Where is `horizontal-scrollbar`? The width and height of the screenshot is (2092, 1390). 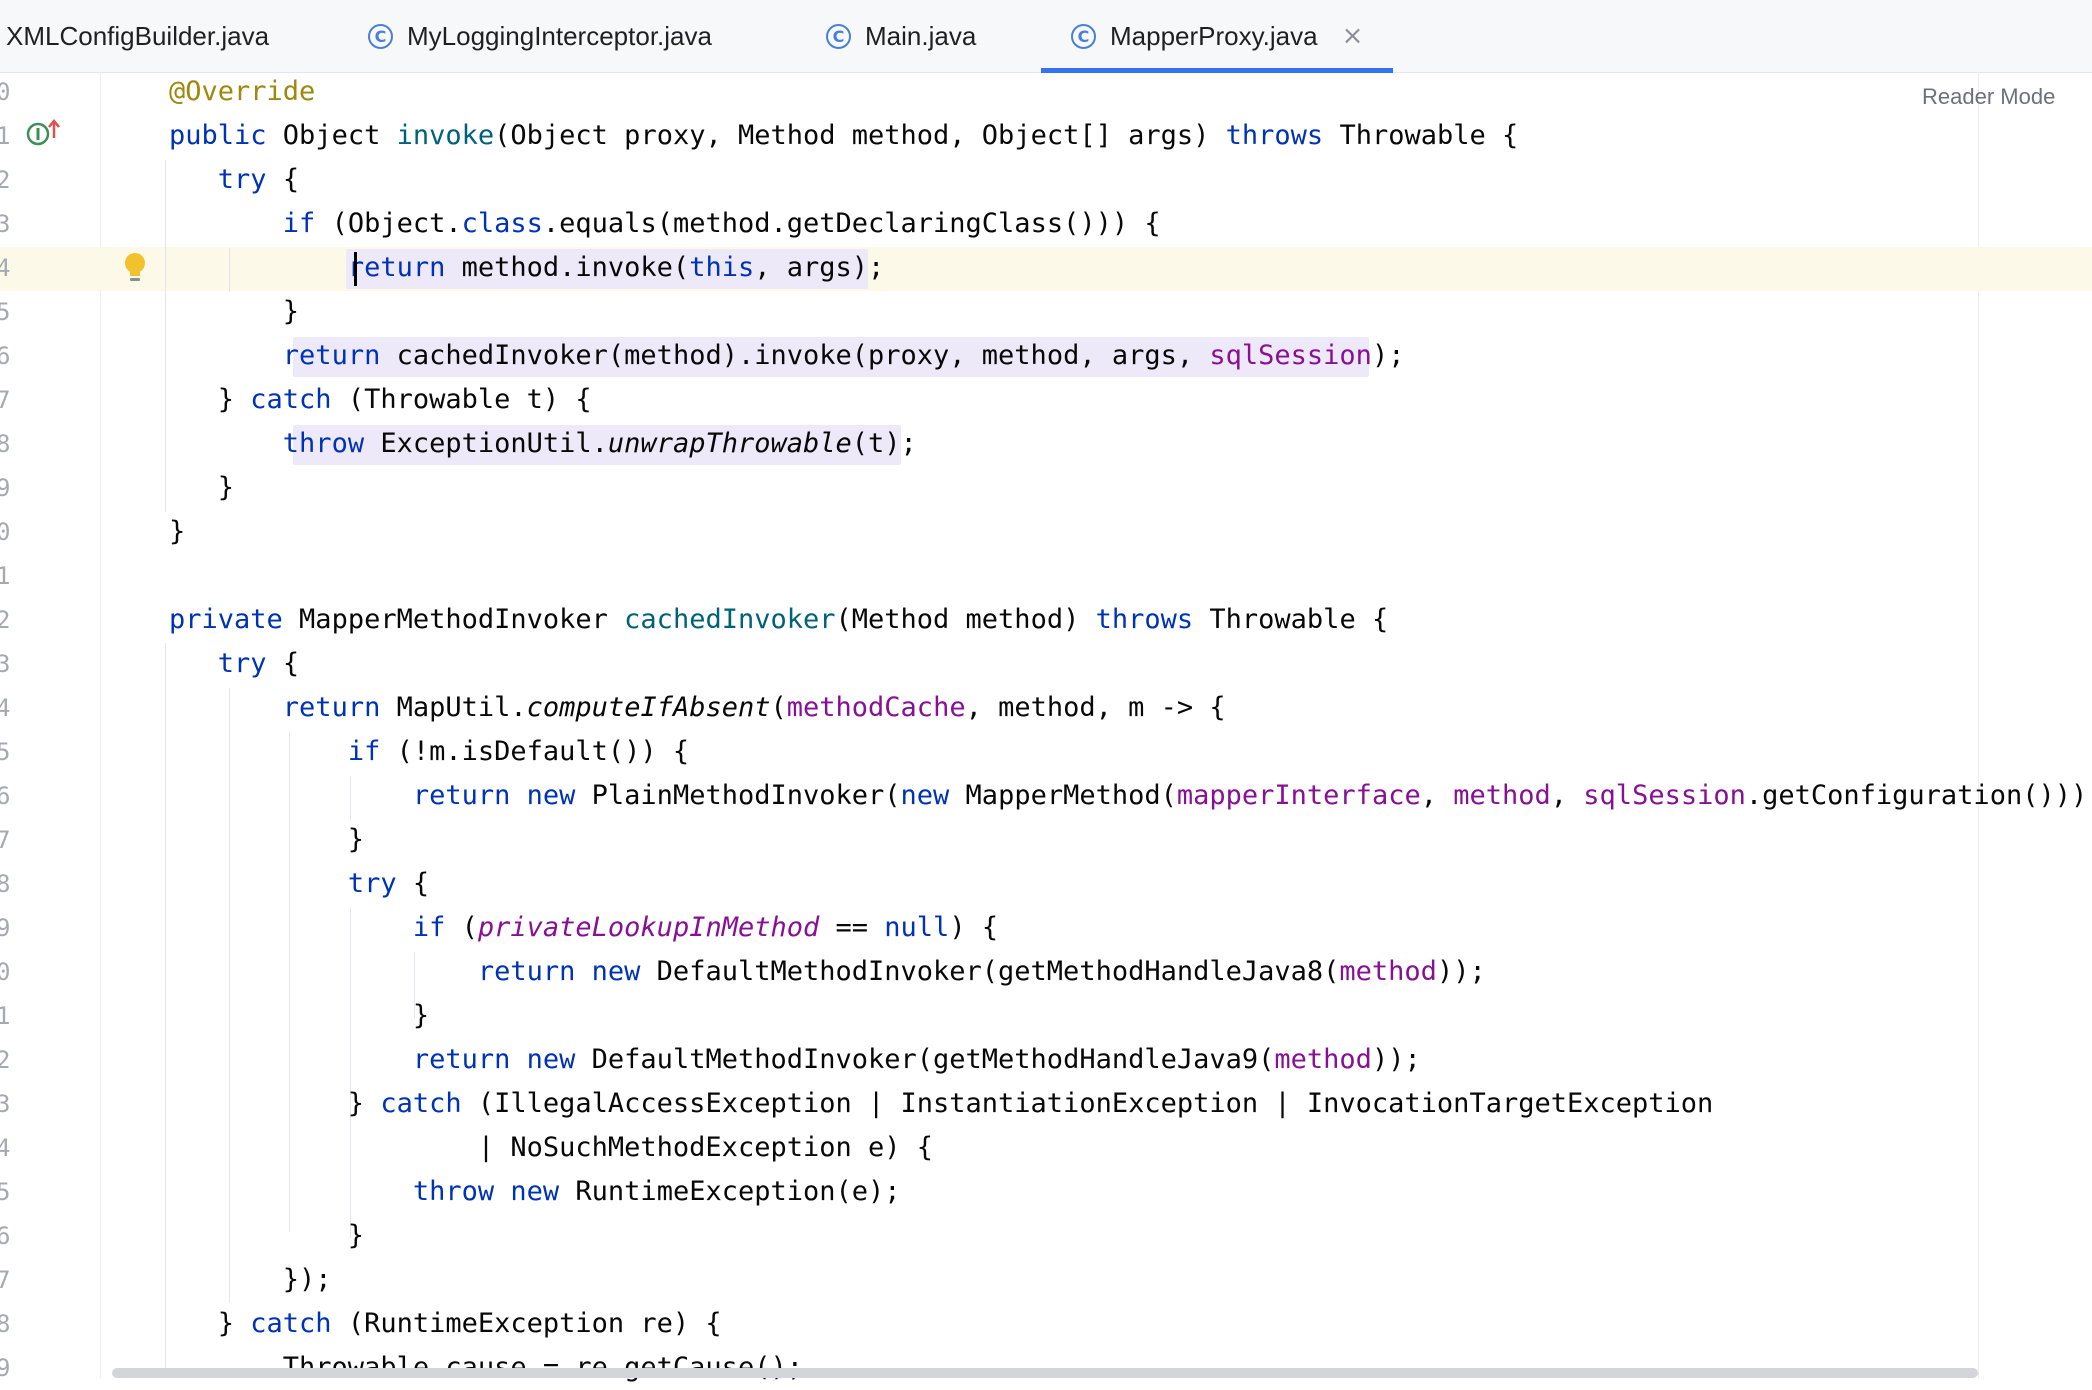
horizontal-scrollbar is located at coordinates (1045, 1373).